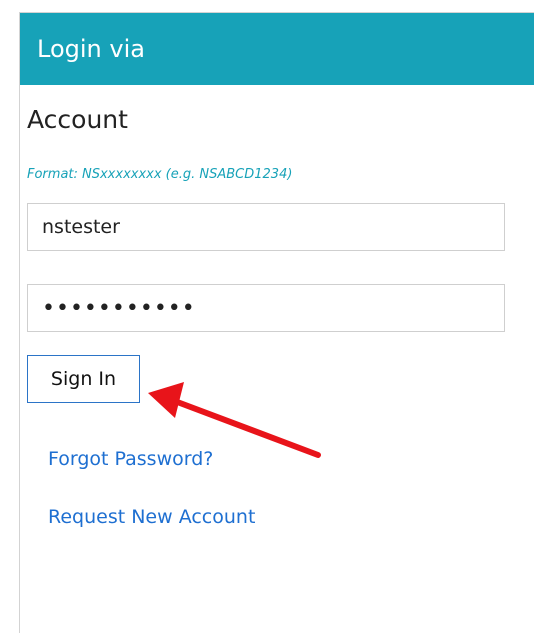 This screenshot has height=633, width=534. What do you see at coordinates (130, 459) in the screenshot?
I see `forgot-password-link: Forgot Password?` at bounding box center [130, 459].